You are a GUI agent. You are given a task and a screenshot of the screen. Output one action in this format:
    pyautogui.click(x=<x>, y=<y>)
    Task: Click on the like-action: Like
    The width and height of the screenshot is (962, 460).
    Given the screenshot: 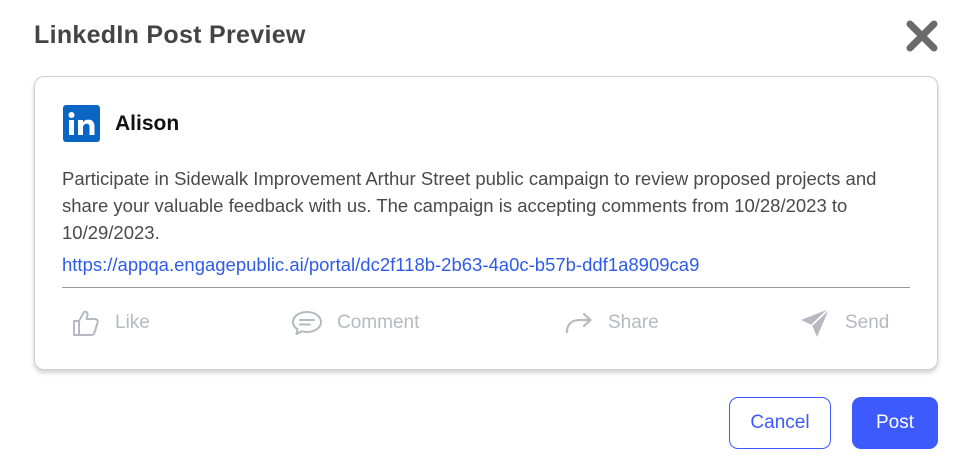 What is the action you would take?
    pyautogui.click(x=110, y=323)
    